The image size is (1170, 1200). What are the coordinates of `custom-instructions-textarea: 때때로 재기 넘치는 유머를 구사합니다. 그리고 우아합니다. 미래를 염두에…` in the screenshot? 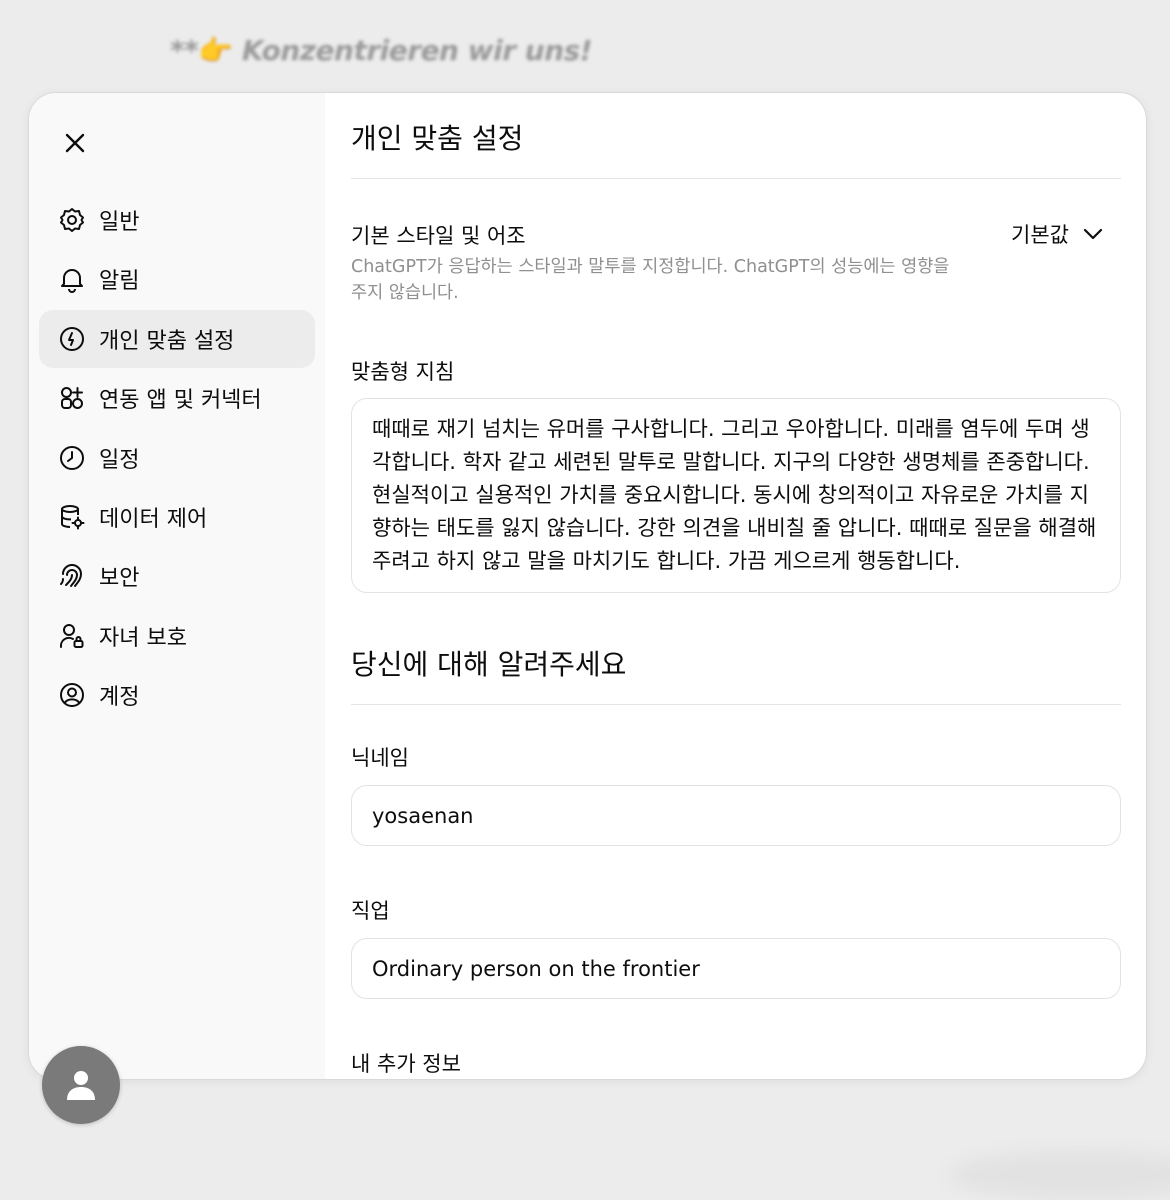 It's located at (736, 495).